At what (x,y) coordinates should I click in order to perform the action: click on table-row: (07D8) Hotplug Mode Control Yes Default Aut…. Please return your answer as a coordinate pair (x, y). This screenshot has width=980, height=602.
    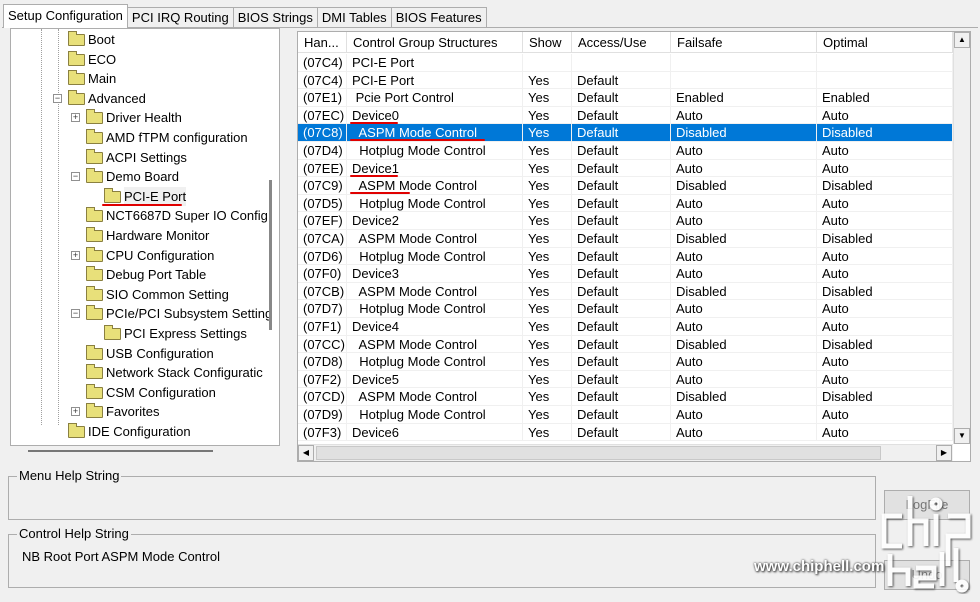
    Looking at the image, I should click on (625, 362).